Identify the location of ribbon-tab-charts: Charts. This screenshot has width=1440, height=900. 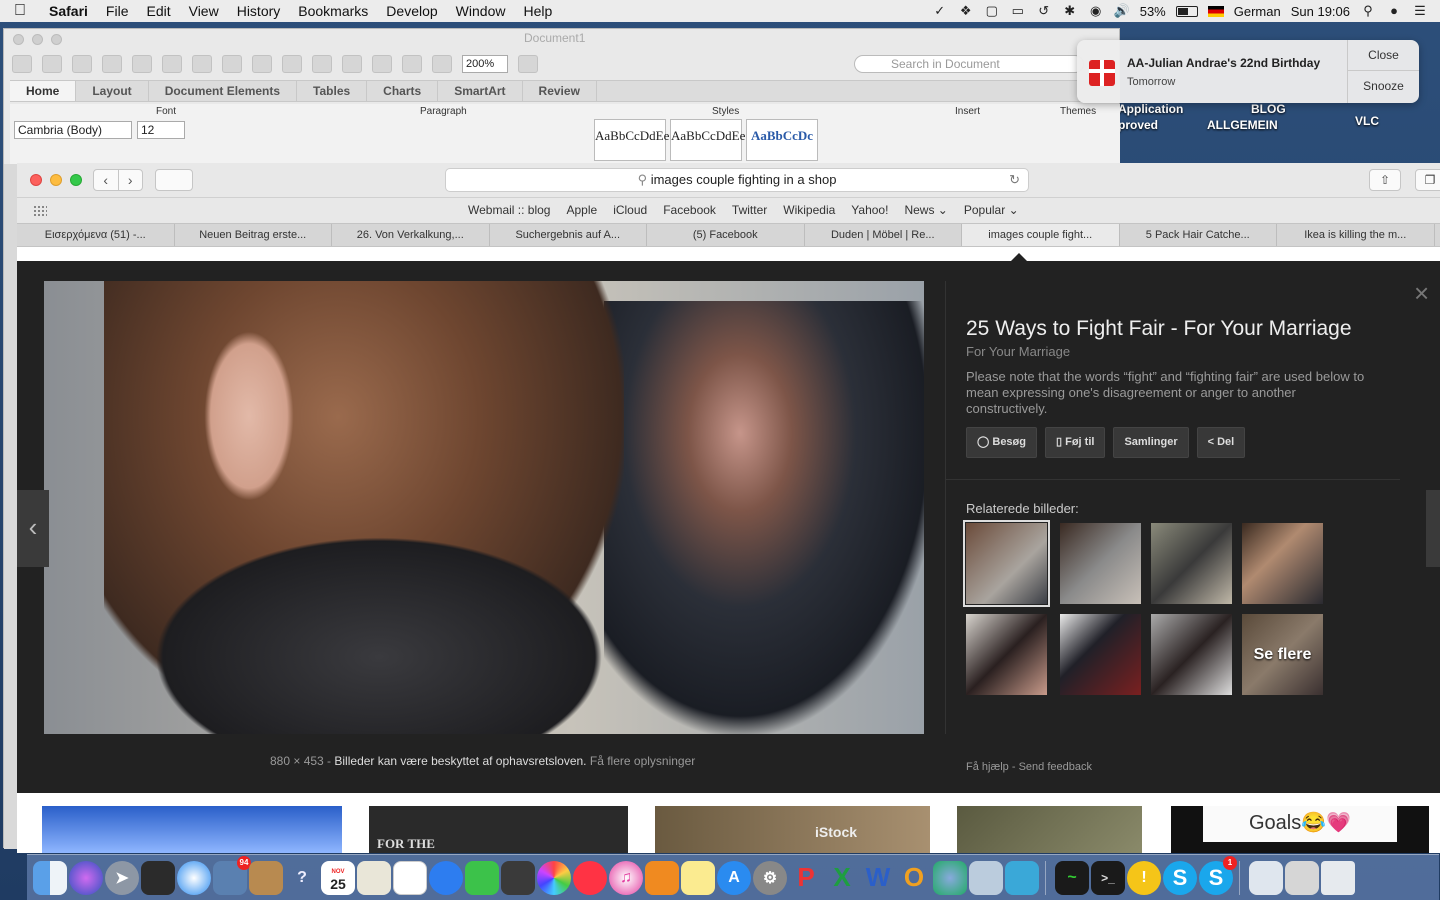
(403, 91).